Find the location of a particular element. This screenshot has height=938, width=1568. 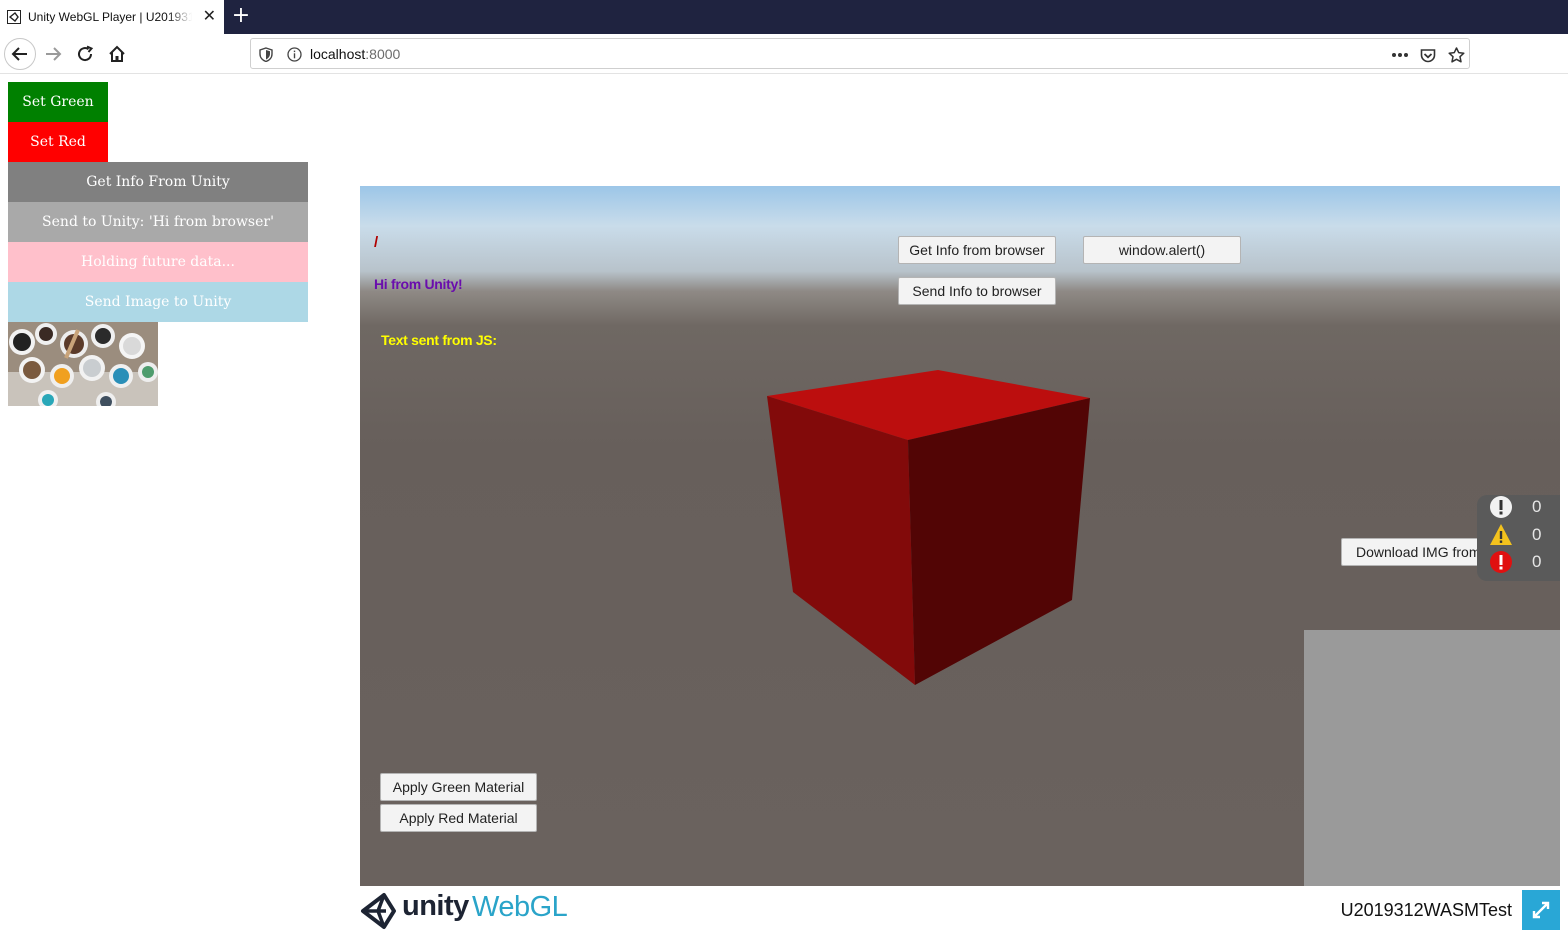

console-warning-count: 0 is located at coordinates (1537, 534).